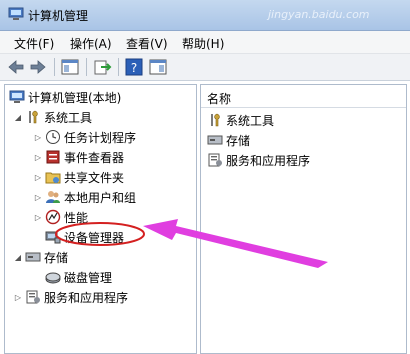 The width and height of the screenshot is (410, 354). I want to click on tree-label: 设备管理器, so click(94, 237).